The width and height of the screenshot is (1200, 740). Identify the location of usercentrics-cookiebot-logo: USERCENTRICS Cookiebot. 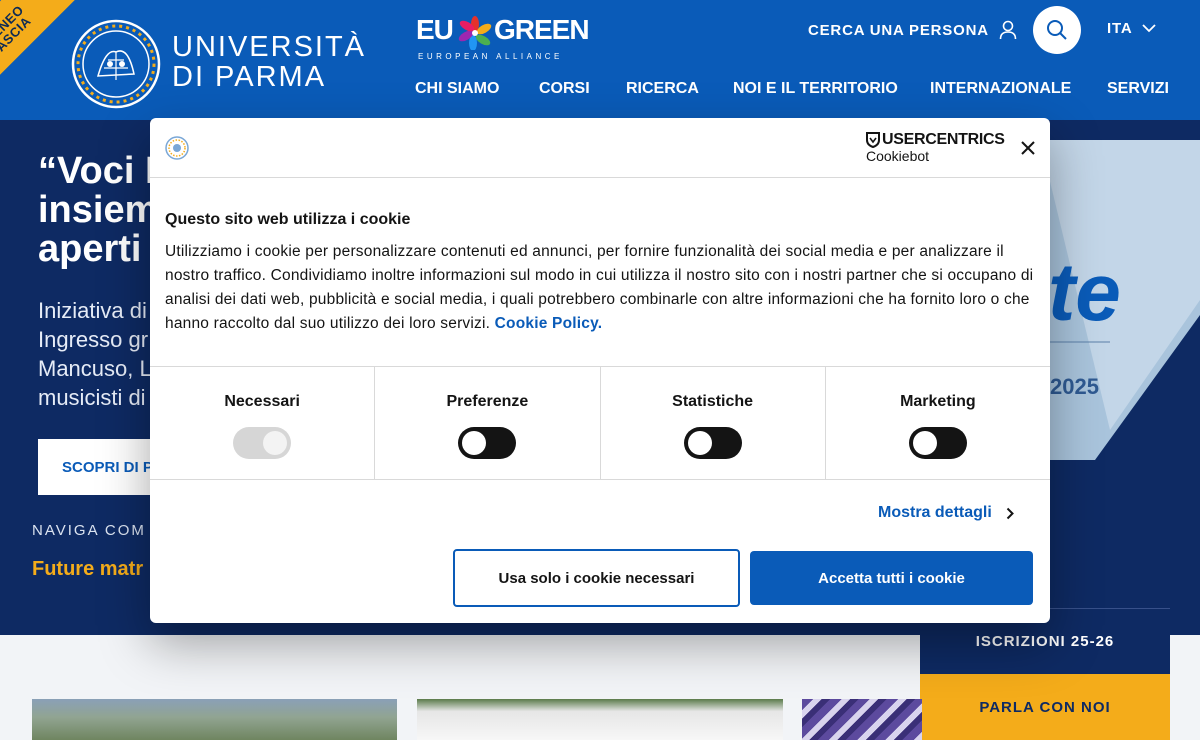
(935, 147).